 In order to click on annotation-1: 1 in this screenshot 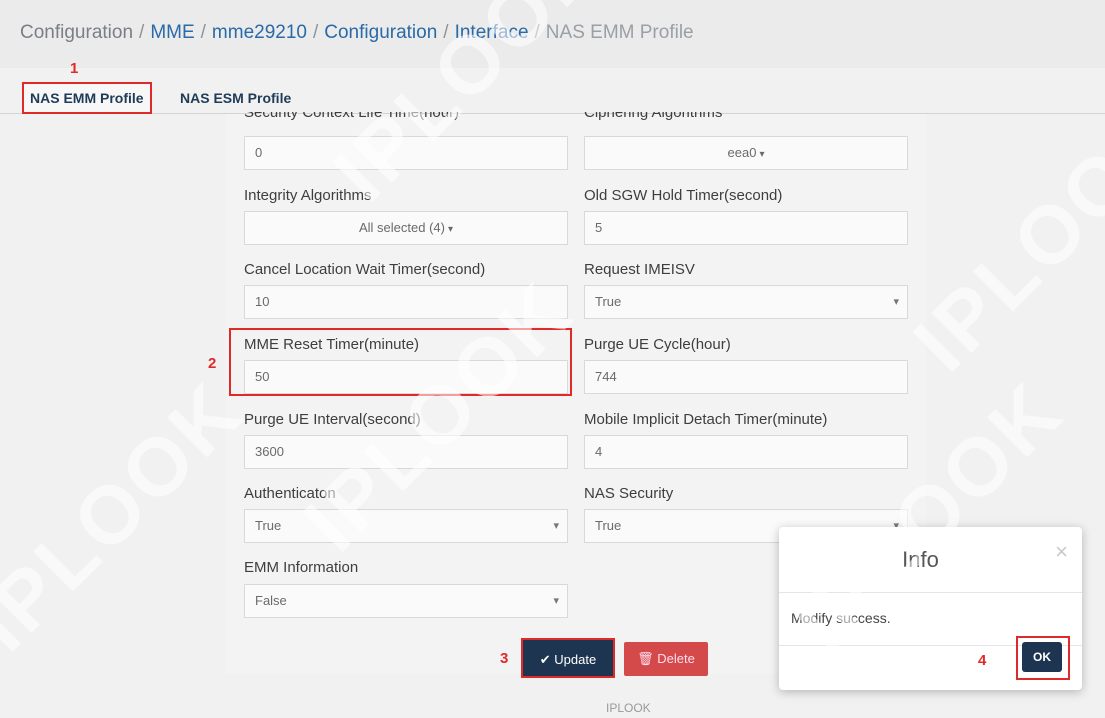, I will do `click(74, 68)`.